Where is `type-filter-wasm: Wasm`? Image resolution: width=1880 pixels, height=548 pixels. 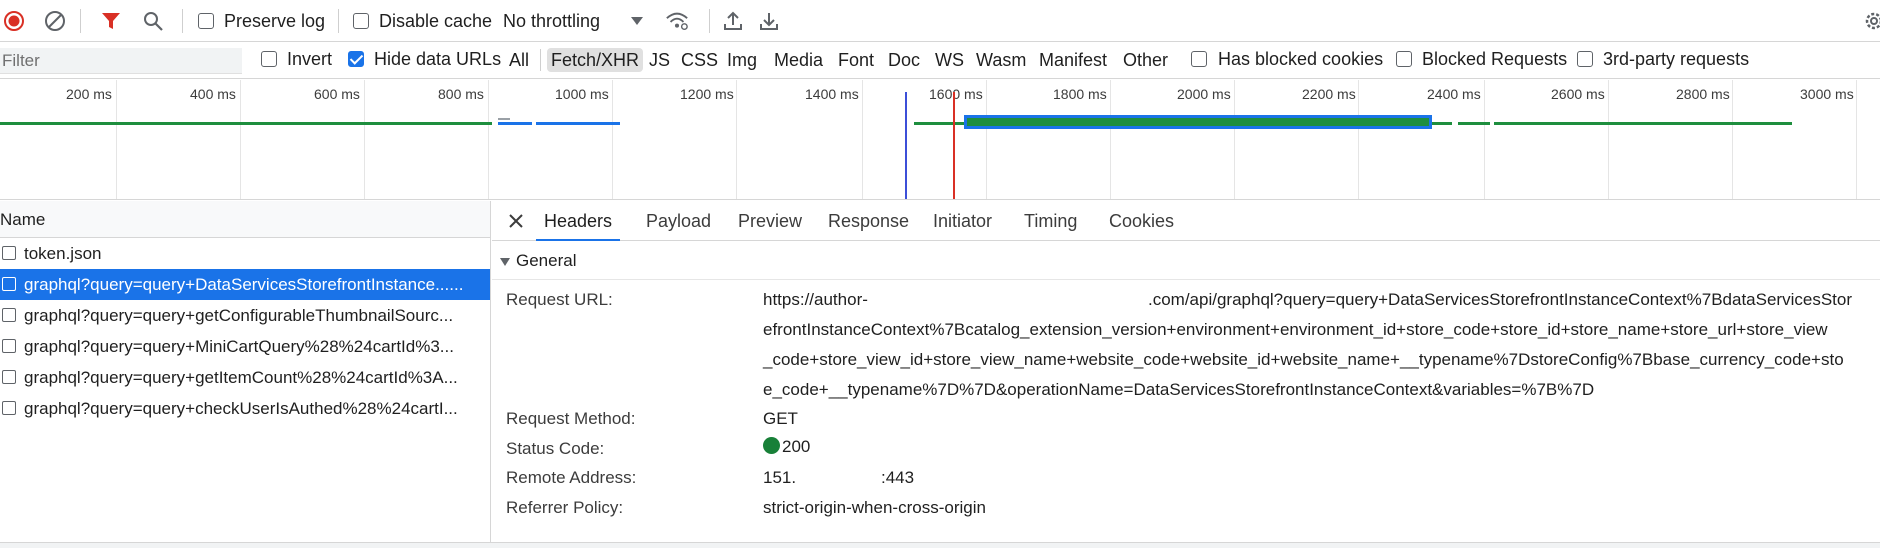 type-filter-wasm: Wasm is located at coordinates (1001, 60).